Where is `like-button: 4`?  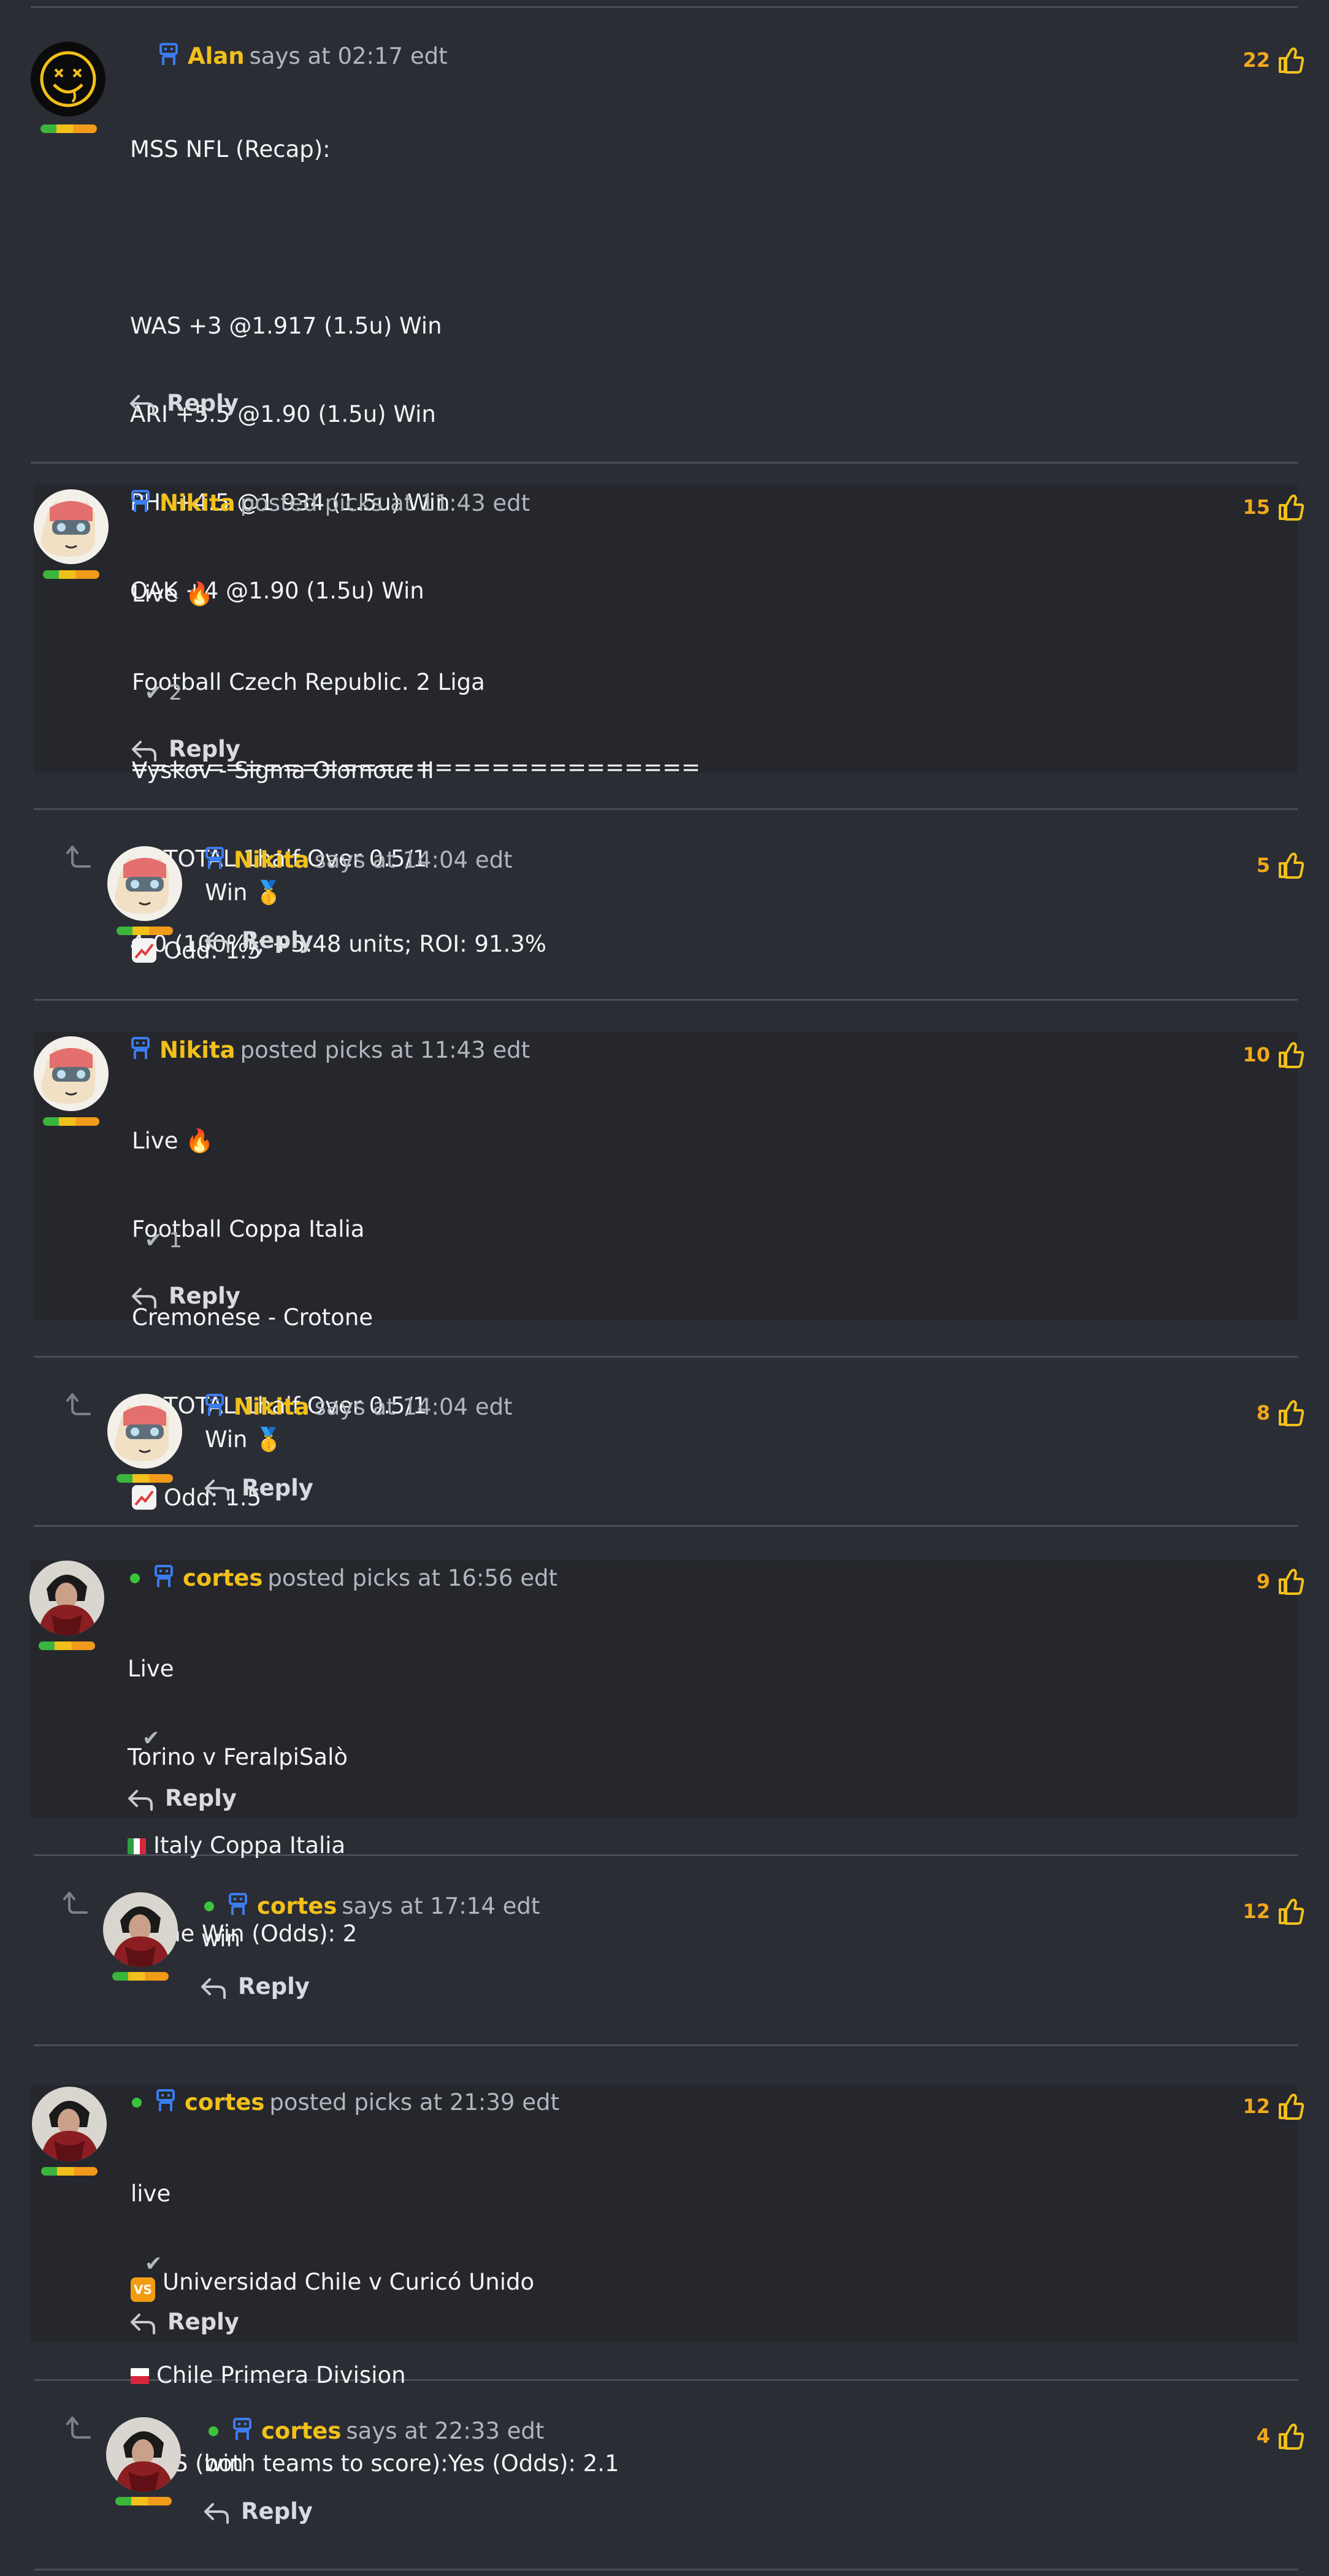 like-button: 4 is located at coordinates (1280, 2436).